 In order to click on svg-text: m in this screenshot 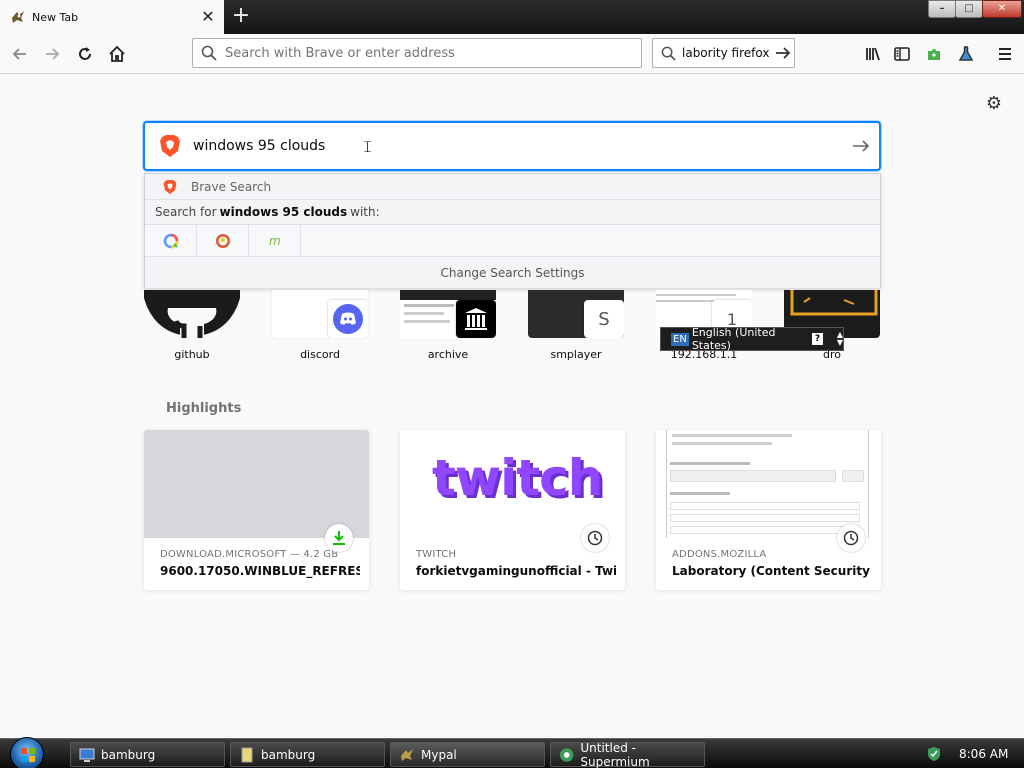, I will do `click(275, 241)`.